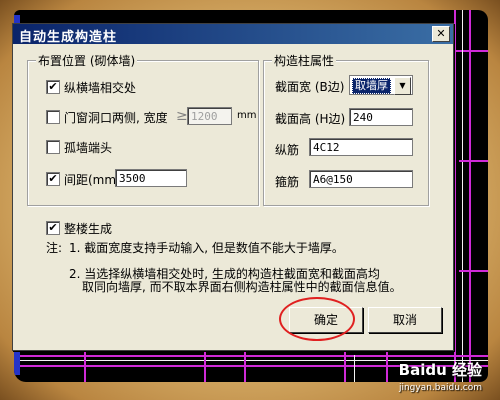  What do you see at coordinates (88, 229) in the screenshot?
I see `whole-floor-label: 整楼生成` at bounding box center [88, 229].